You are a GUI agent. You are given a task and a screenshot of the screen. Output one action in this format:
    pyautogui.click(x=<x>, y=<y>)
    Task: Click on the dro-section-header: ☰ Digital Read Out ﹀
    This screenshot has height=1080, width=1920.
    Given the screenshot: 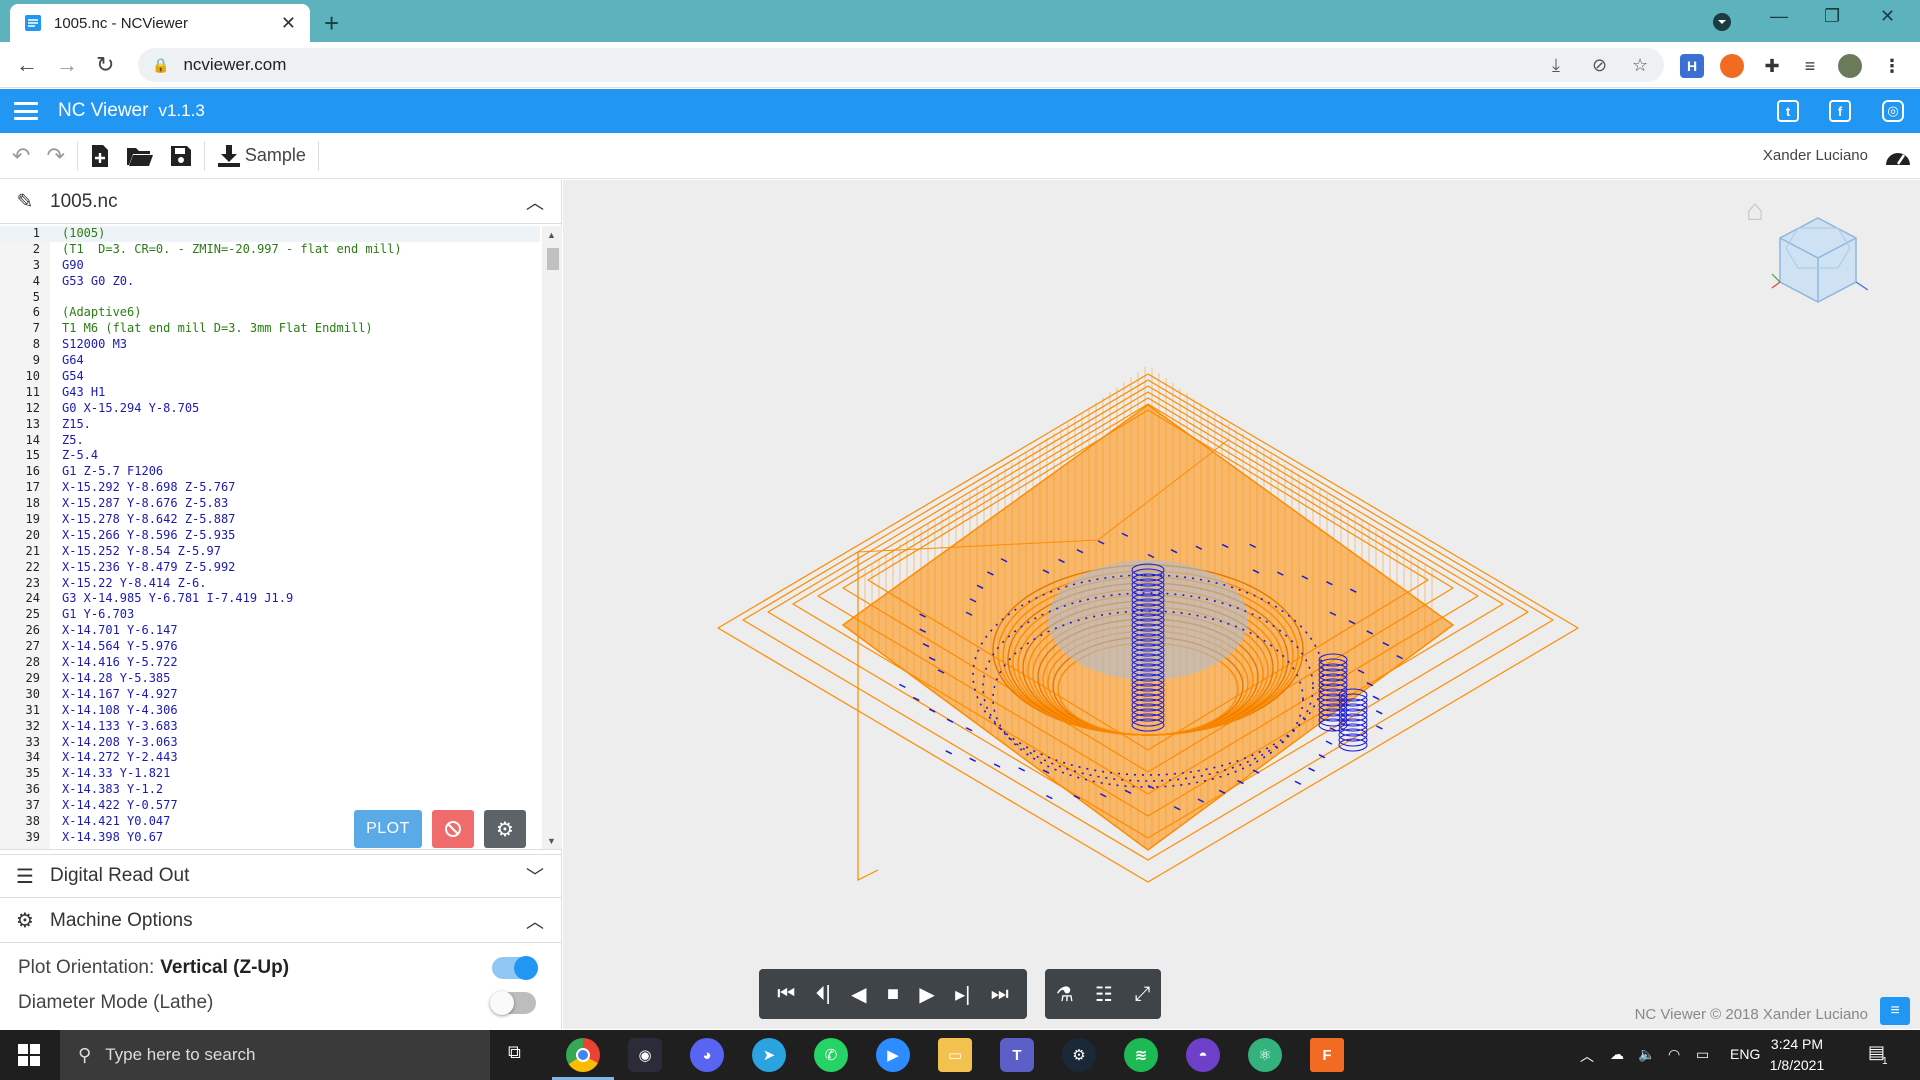 What is the action you would take?
    pyautogui.click(x=281, y=876)
    